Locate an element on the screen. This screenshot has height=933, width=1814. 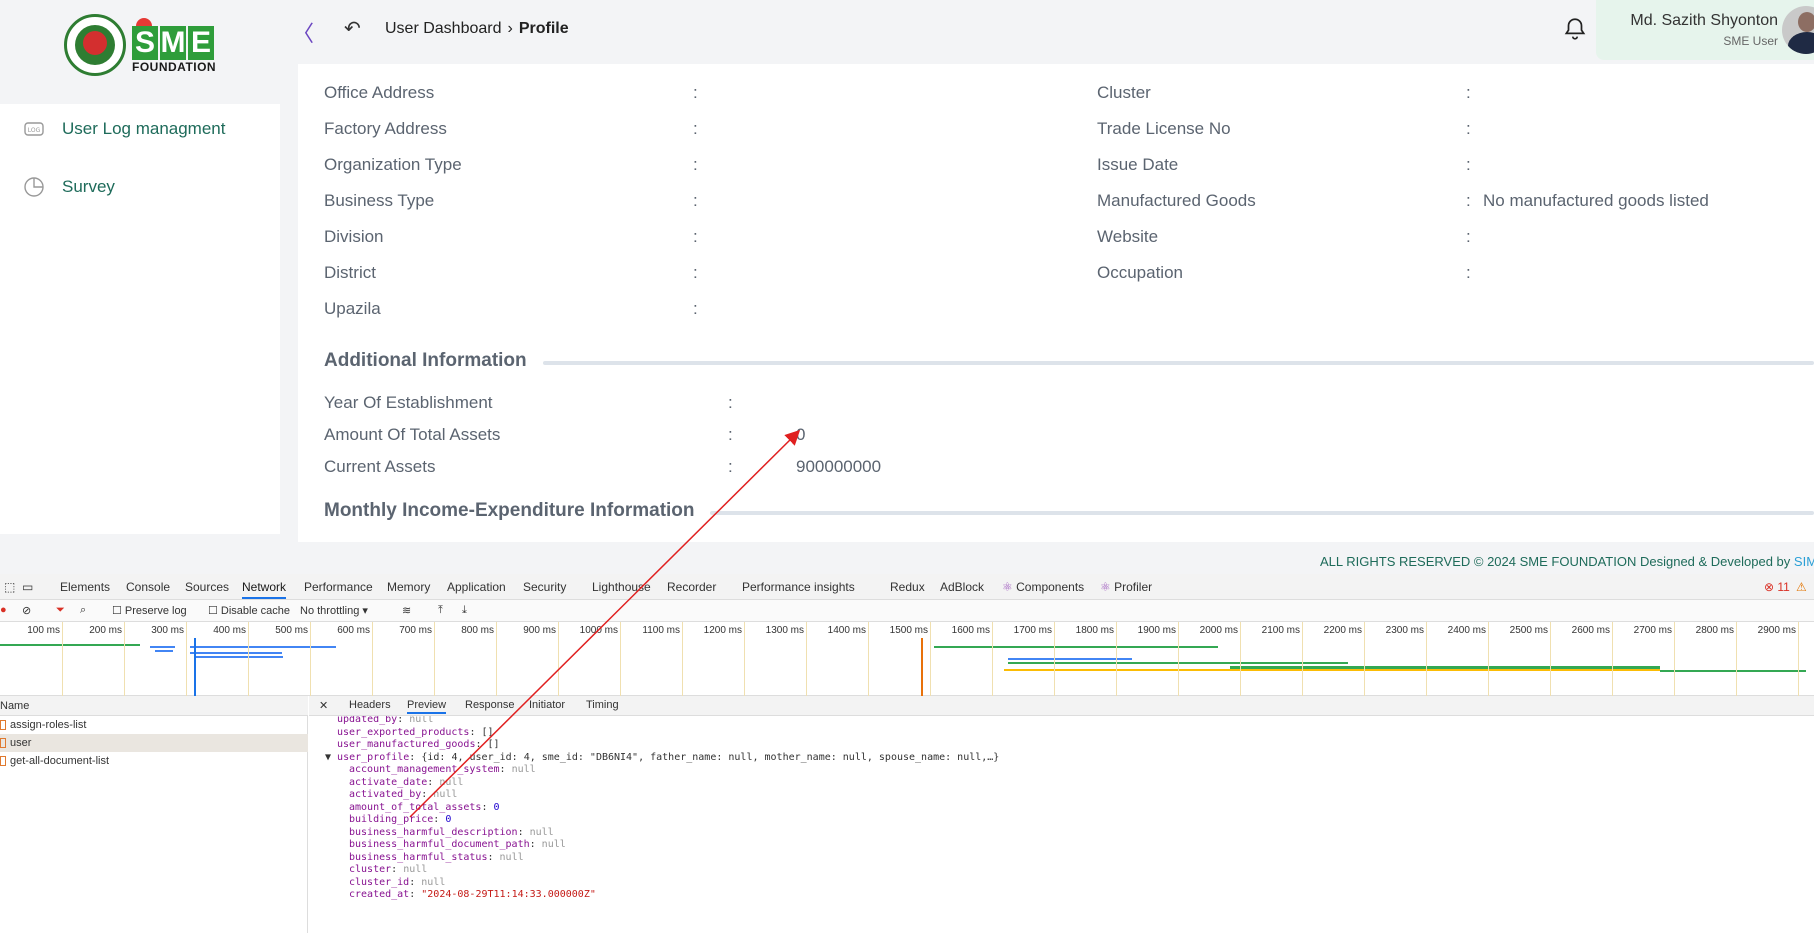
timeline-bar is located at coordinates (1332, 670).